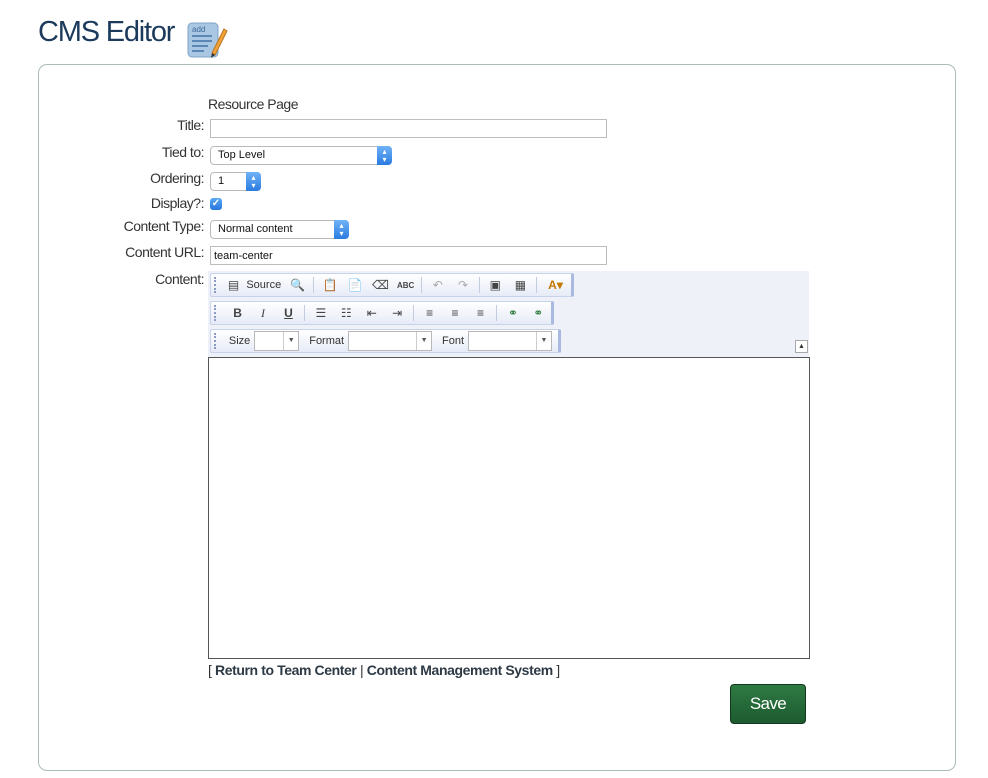  What do you see at coordinates (768, 704) in the screenshot?
I see `save-button: Save` at bounding box center [768, 704].